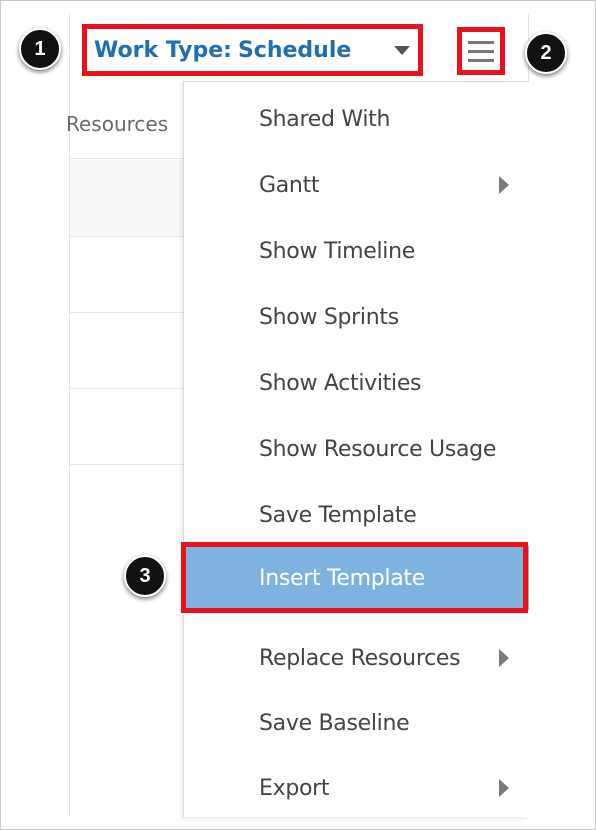 The width and height of the screenshot is (596, 830). I want to click on step-badge-number: 1, so click(40, 48).